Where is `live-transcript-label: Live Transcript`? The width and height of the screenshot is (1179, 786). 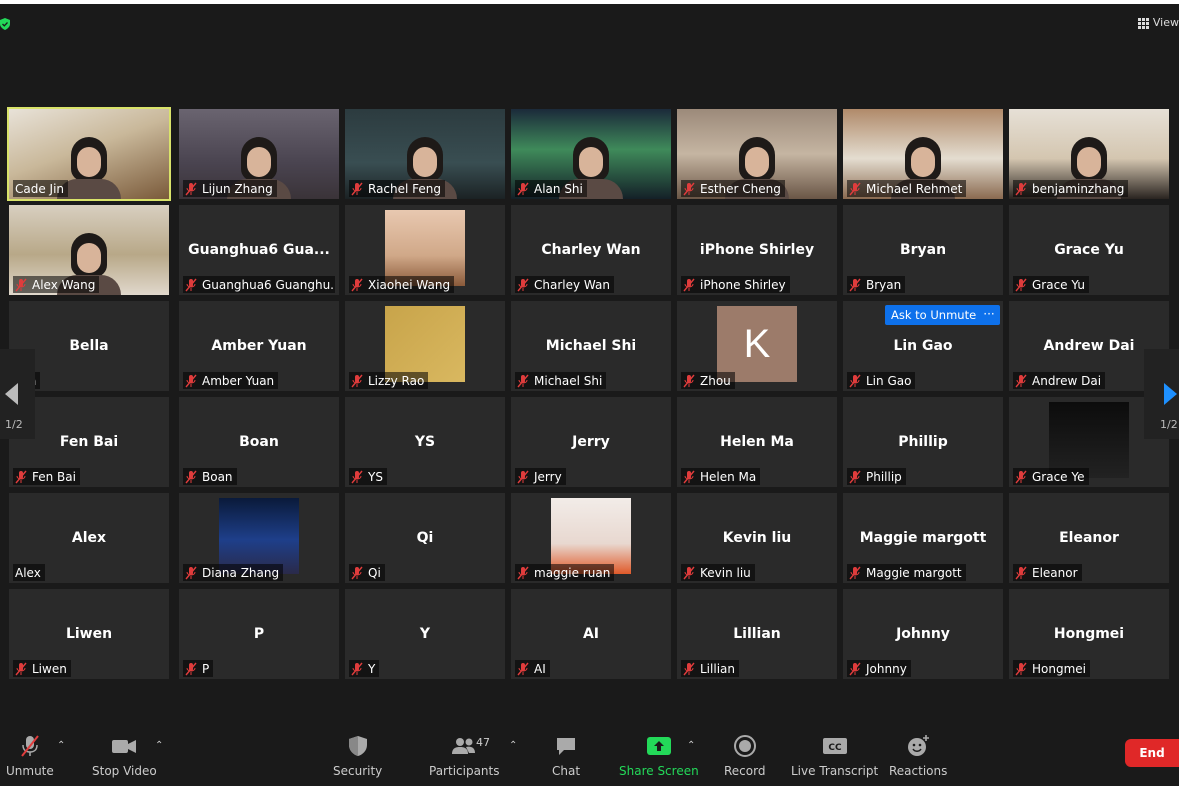
live-transcript-label: Live Transcript is located at coordinates (835, 771).